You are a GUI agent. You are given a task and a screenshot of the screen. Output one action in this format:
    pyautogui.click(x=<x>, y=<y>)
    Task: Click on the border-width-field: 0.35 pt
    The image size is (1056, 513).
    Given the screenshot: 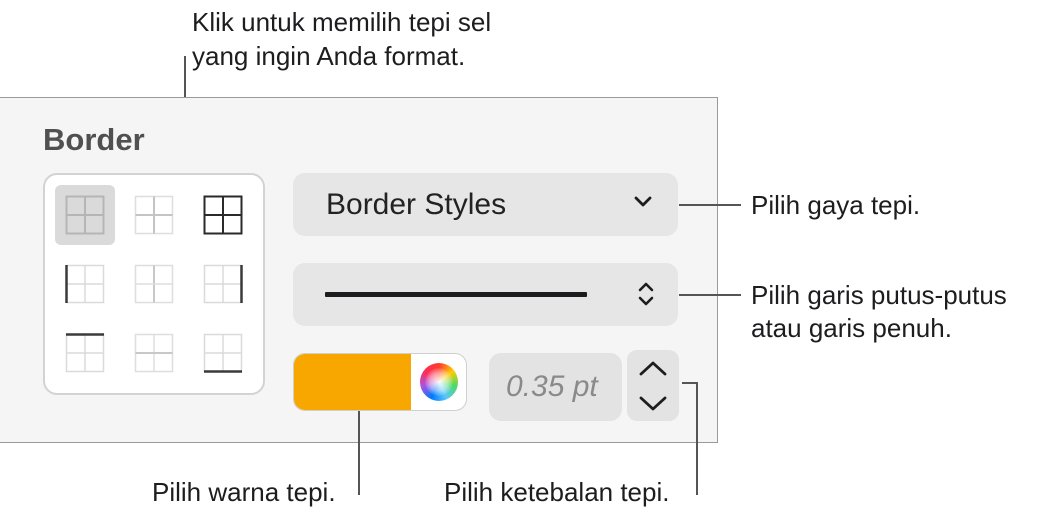 What is the action you would take?
    pyautogui.click(x=555, y=387)
    